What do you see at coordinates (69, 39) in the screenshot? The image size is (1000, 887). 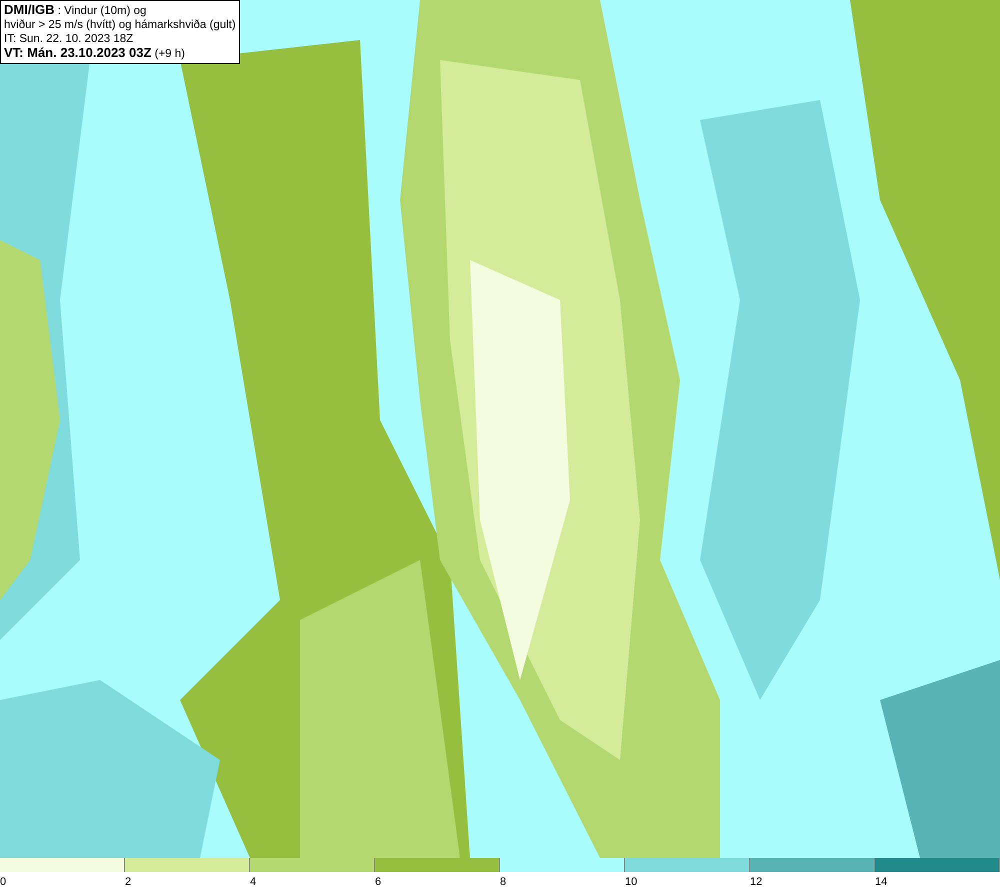 I see `title-line: IT: Sun. 22. 10. 2023 18Z` at bounding box center [69, 39].